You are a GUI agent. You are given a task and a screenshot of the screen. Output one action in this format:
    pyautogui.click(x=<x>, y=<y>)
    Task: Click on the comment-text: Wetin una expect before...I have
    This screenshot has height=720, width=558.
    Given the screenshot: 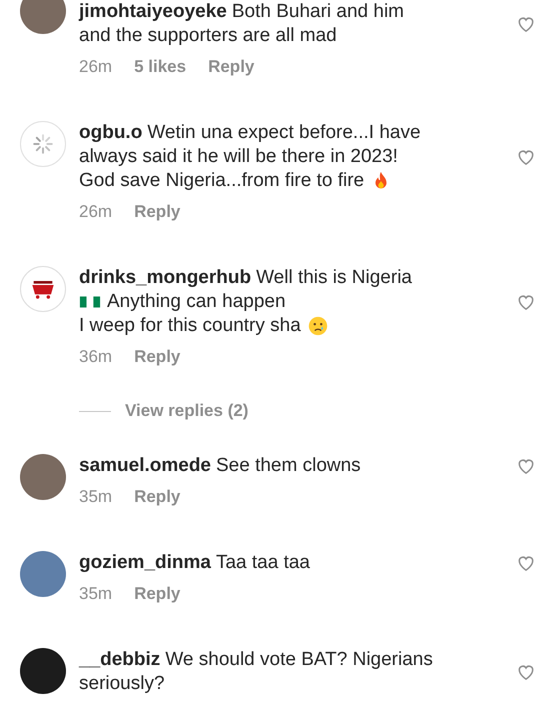 What is the action you would take?
    pyautogui.click(x=284, y=133)
    